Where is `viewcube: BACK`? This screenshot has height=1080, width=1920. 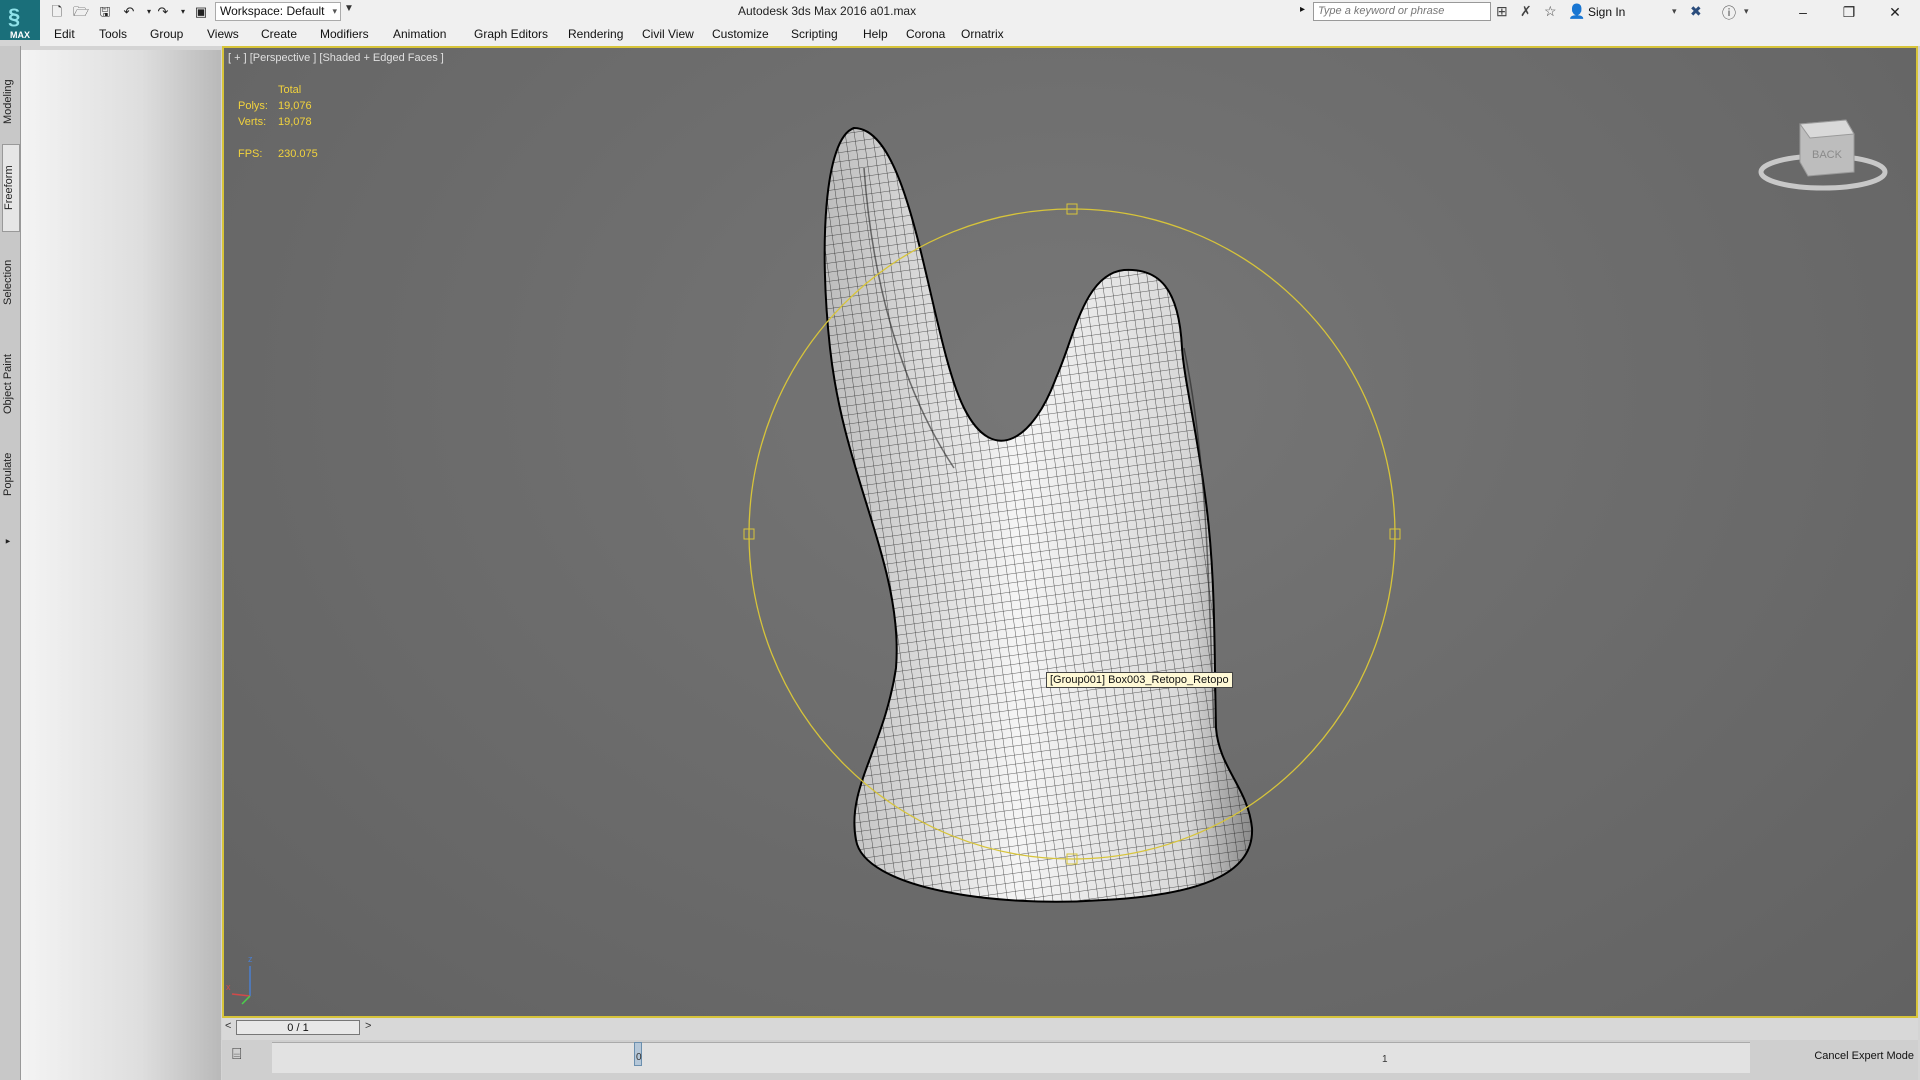 viewcube: BACK is located at coordinates (1823, 155).